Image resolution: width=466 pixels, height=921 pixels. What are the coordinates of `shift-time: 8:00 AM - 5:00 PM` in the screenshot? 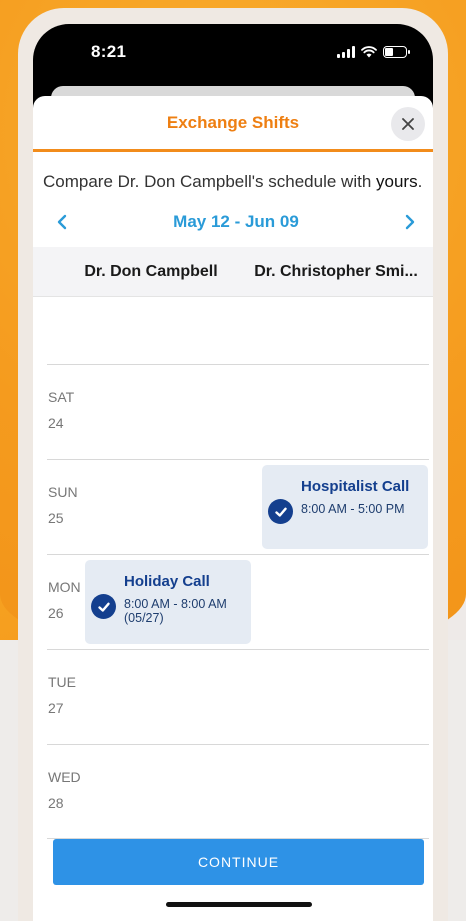 It's located at (353, 509).